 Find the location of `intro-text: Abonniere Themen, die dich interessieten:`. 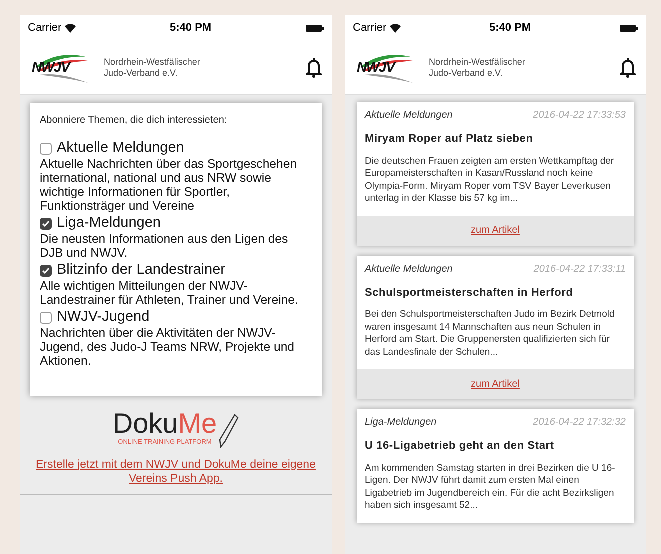

intro-text: Abonniere Themen, die dich interessieten: is located at coordinates (134, 121).